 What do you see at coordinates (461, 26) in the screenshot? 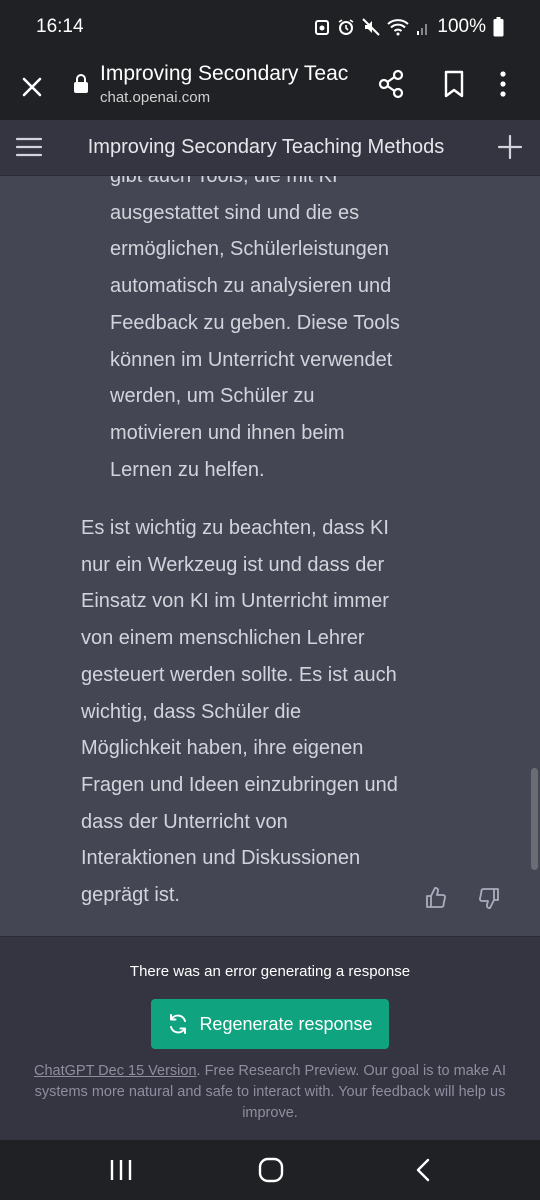
I see `battery-level: 100%` at bounding box center [461, 26].